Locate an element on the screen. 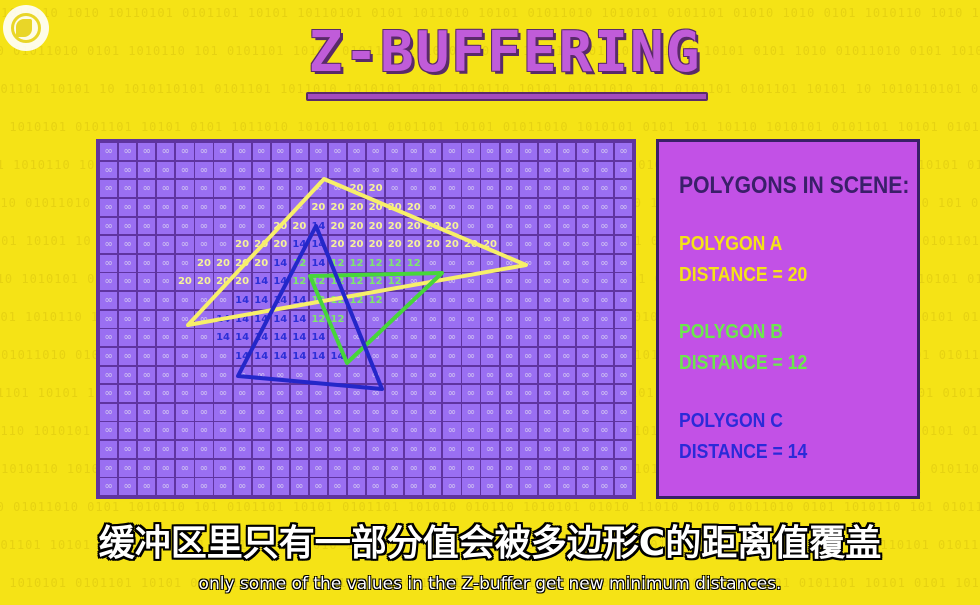 Image resolution: width=980 pixels, height=605 pixels. polygon-b-distance: DISTANCE = 12 is located at coordinates (743, 363).